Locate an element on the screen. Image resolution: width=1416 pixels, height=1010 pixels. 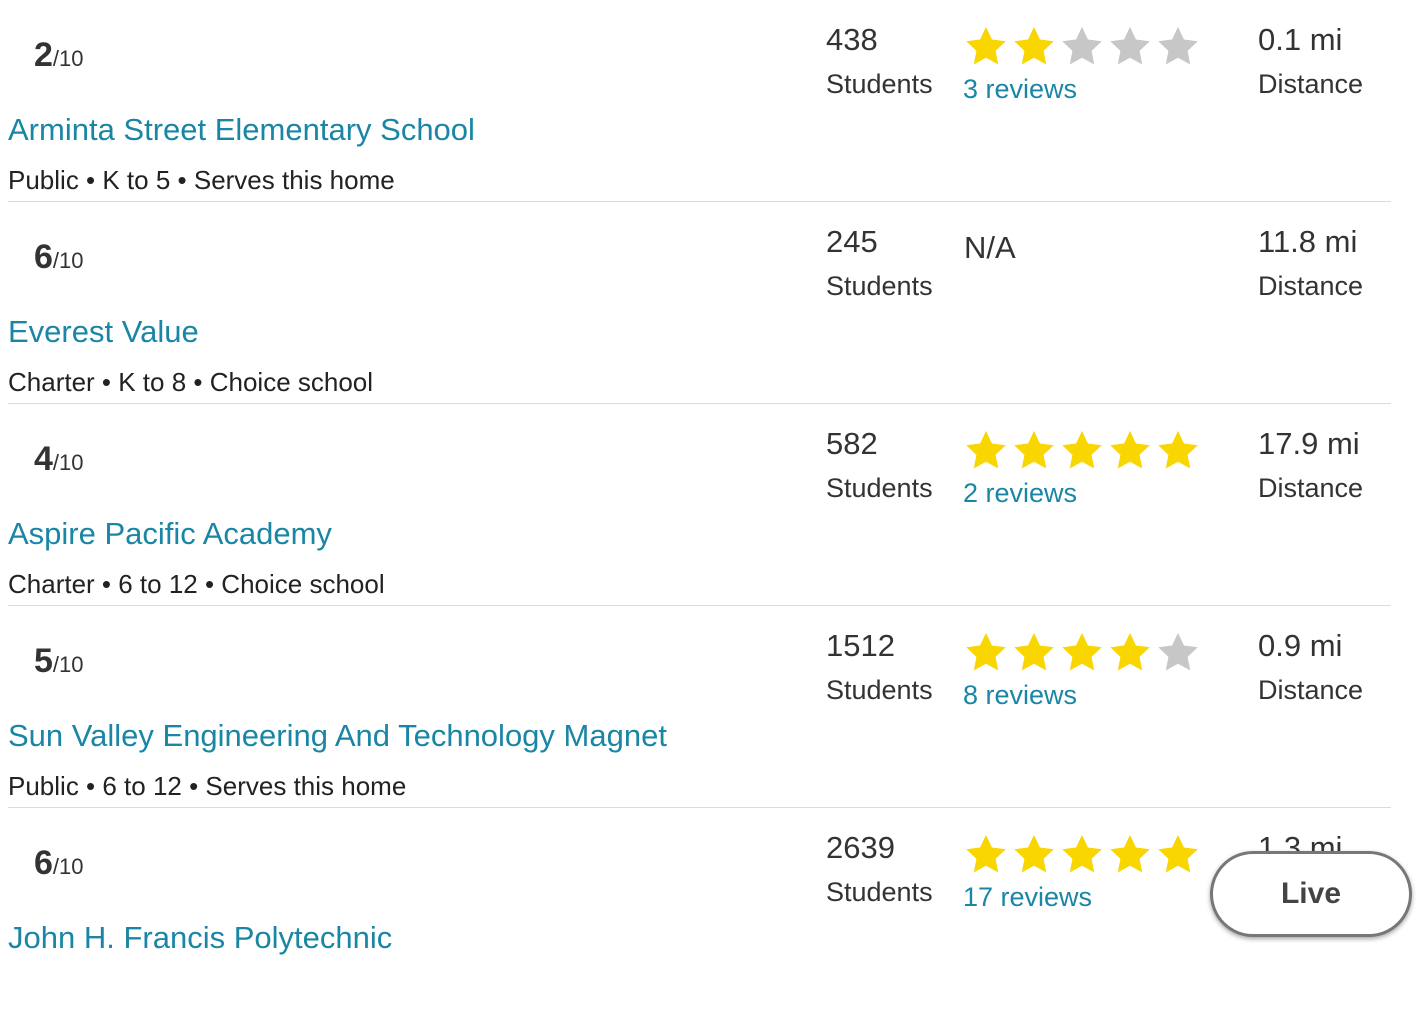
reviews-link: 8 reviews is located at coordinates (1082, 695).